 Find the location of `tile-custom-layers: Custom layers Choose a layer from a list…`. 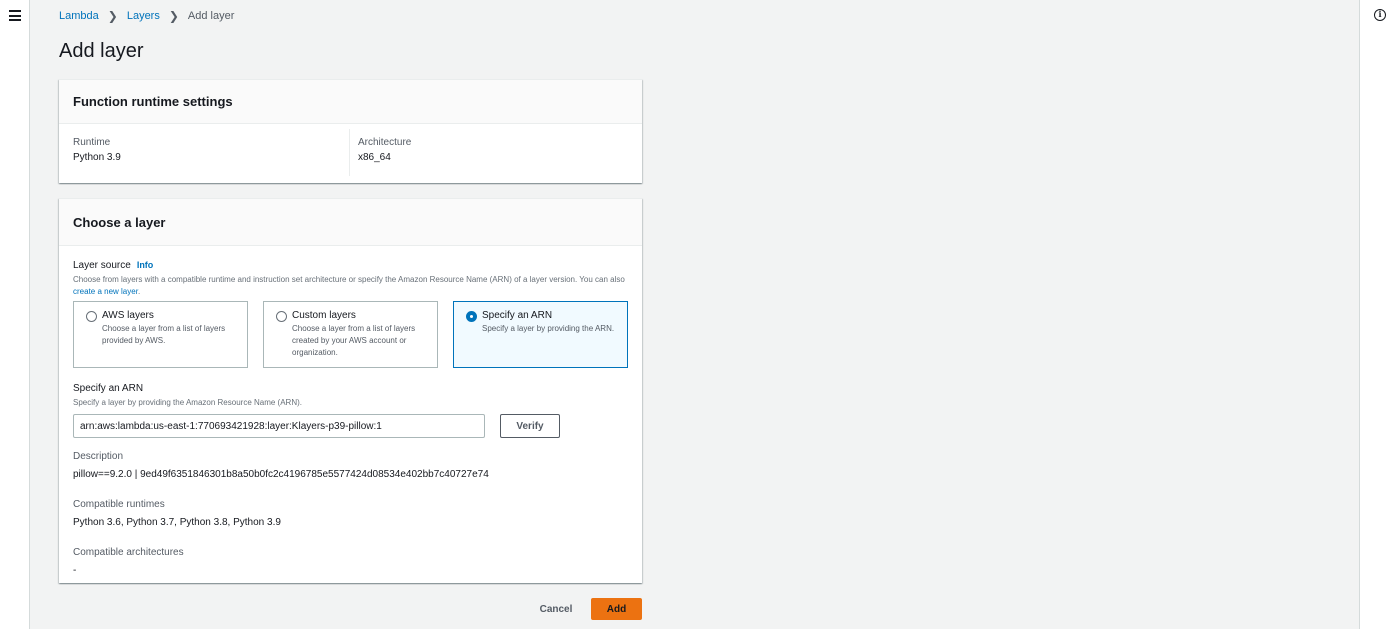

tile-custom-layers: Custom layers Choose a layer from a list… is located at coordinates (350, 334).